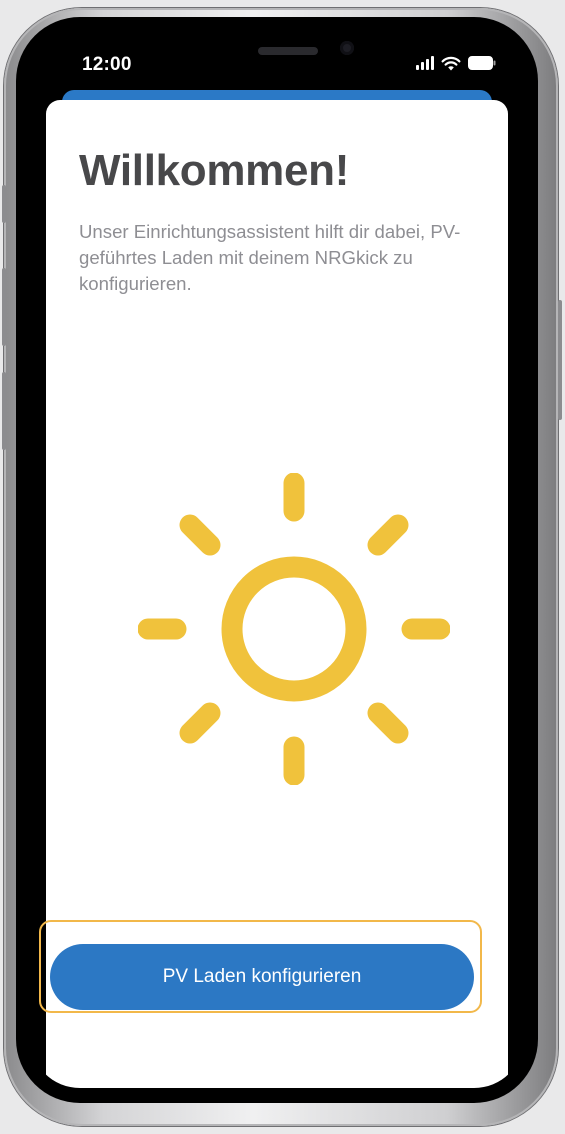 The height and width of the screenshot is (1134, 565). Describe the element at coordinates (214, 170) in the screenshot. I see `page-title: Willkommen!` at that location.